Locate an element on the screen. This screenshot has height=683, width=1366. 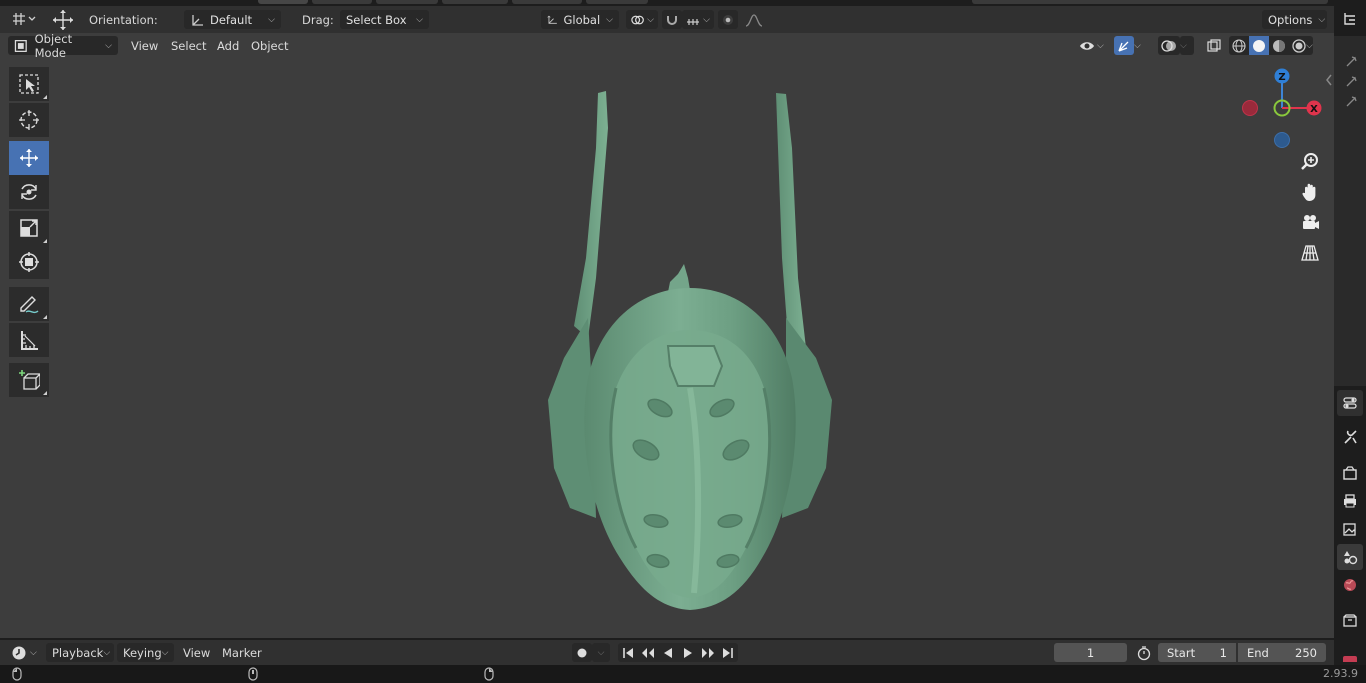
menu-select: Select is located at coordinates (188, 45).